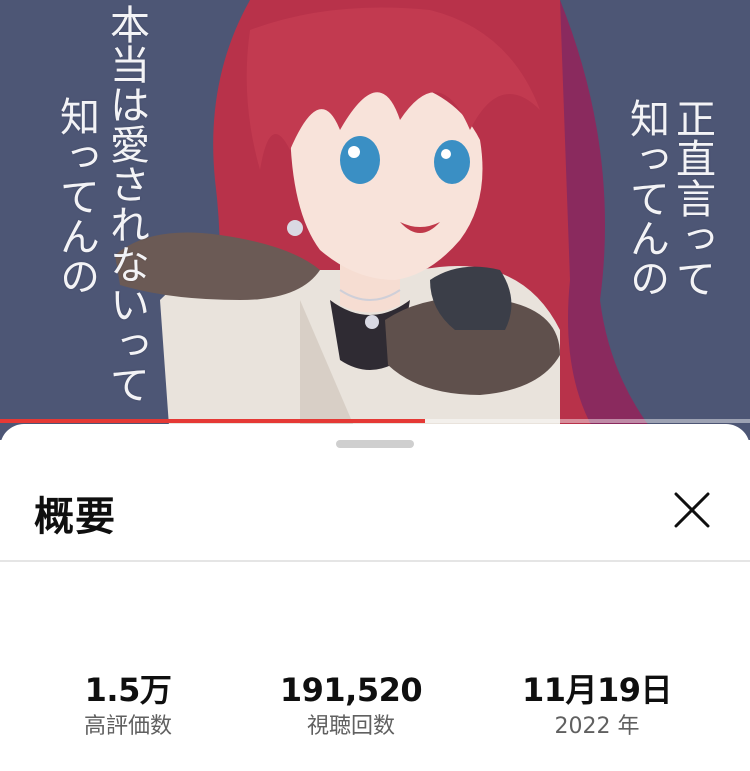 The width and height of the screenshot is (750, 771). I want to click on likes-label: 高評価数, so click(127, 726).